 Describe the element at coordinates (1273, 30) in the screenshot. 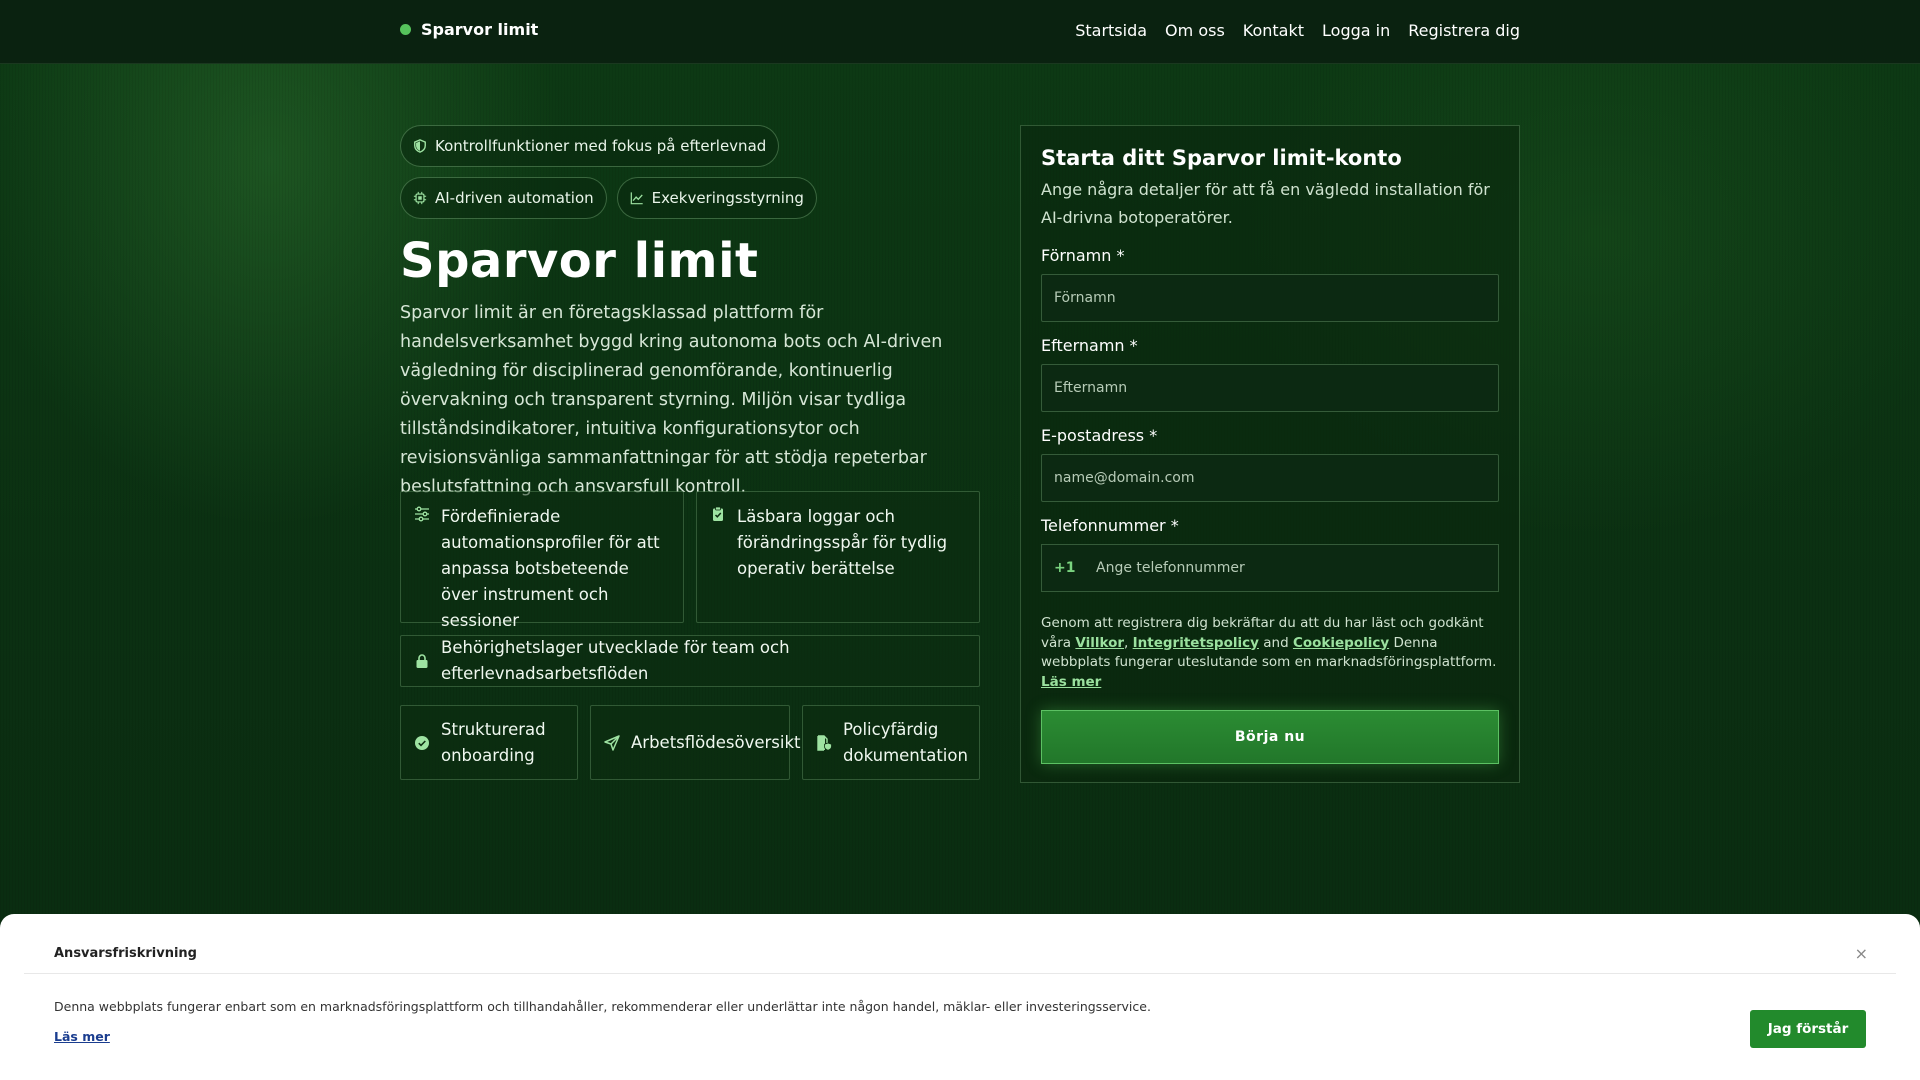

I see `nav-link-contact: Kontakt` at that location.